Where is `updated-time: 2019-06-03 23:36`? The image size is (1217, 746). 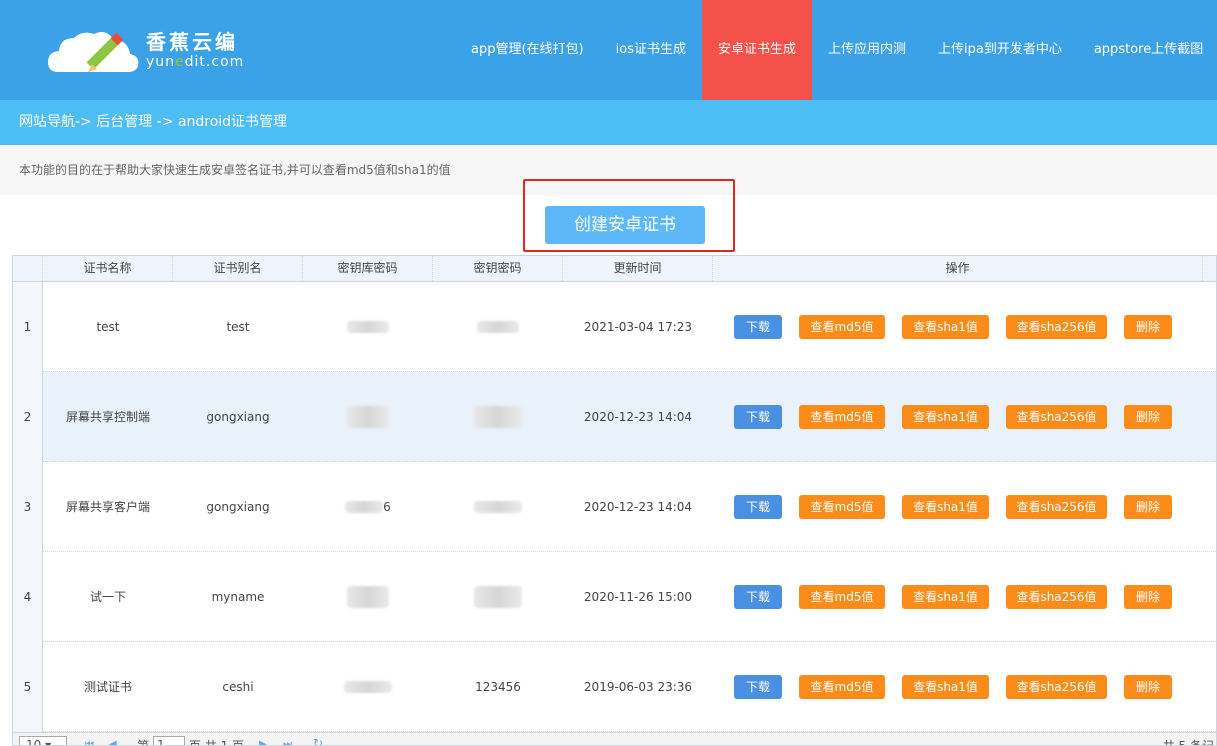
updated-time: 2019-06-03 23:36 is located at coordinates (638, 686).